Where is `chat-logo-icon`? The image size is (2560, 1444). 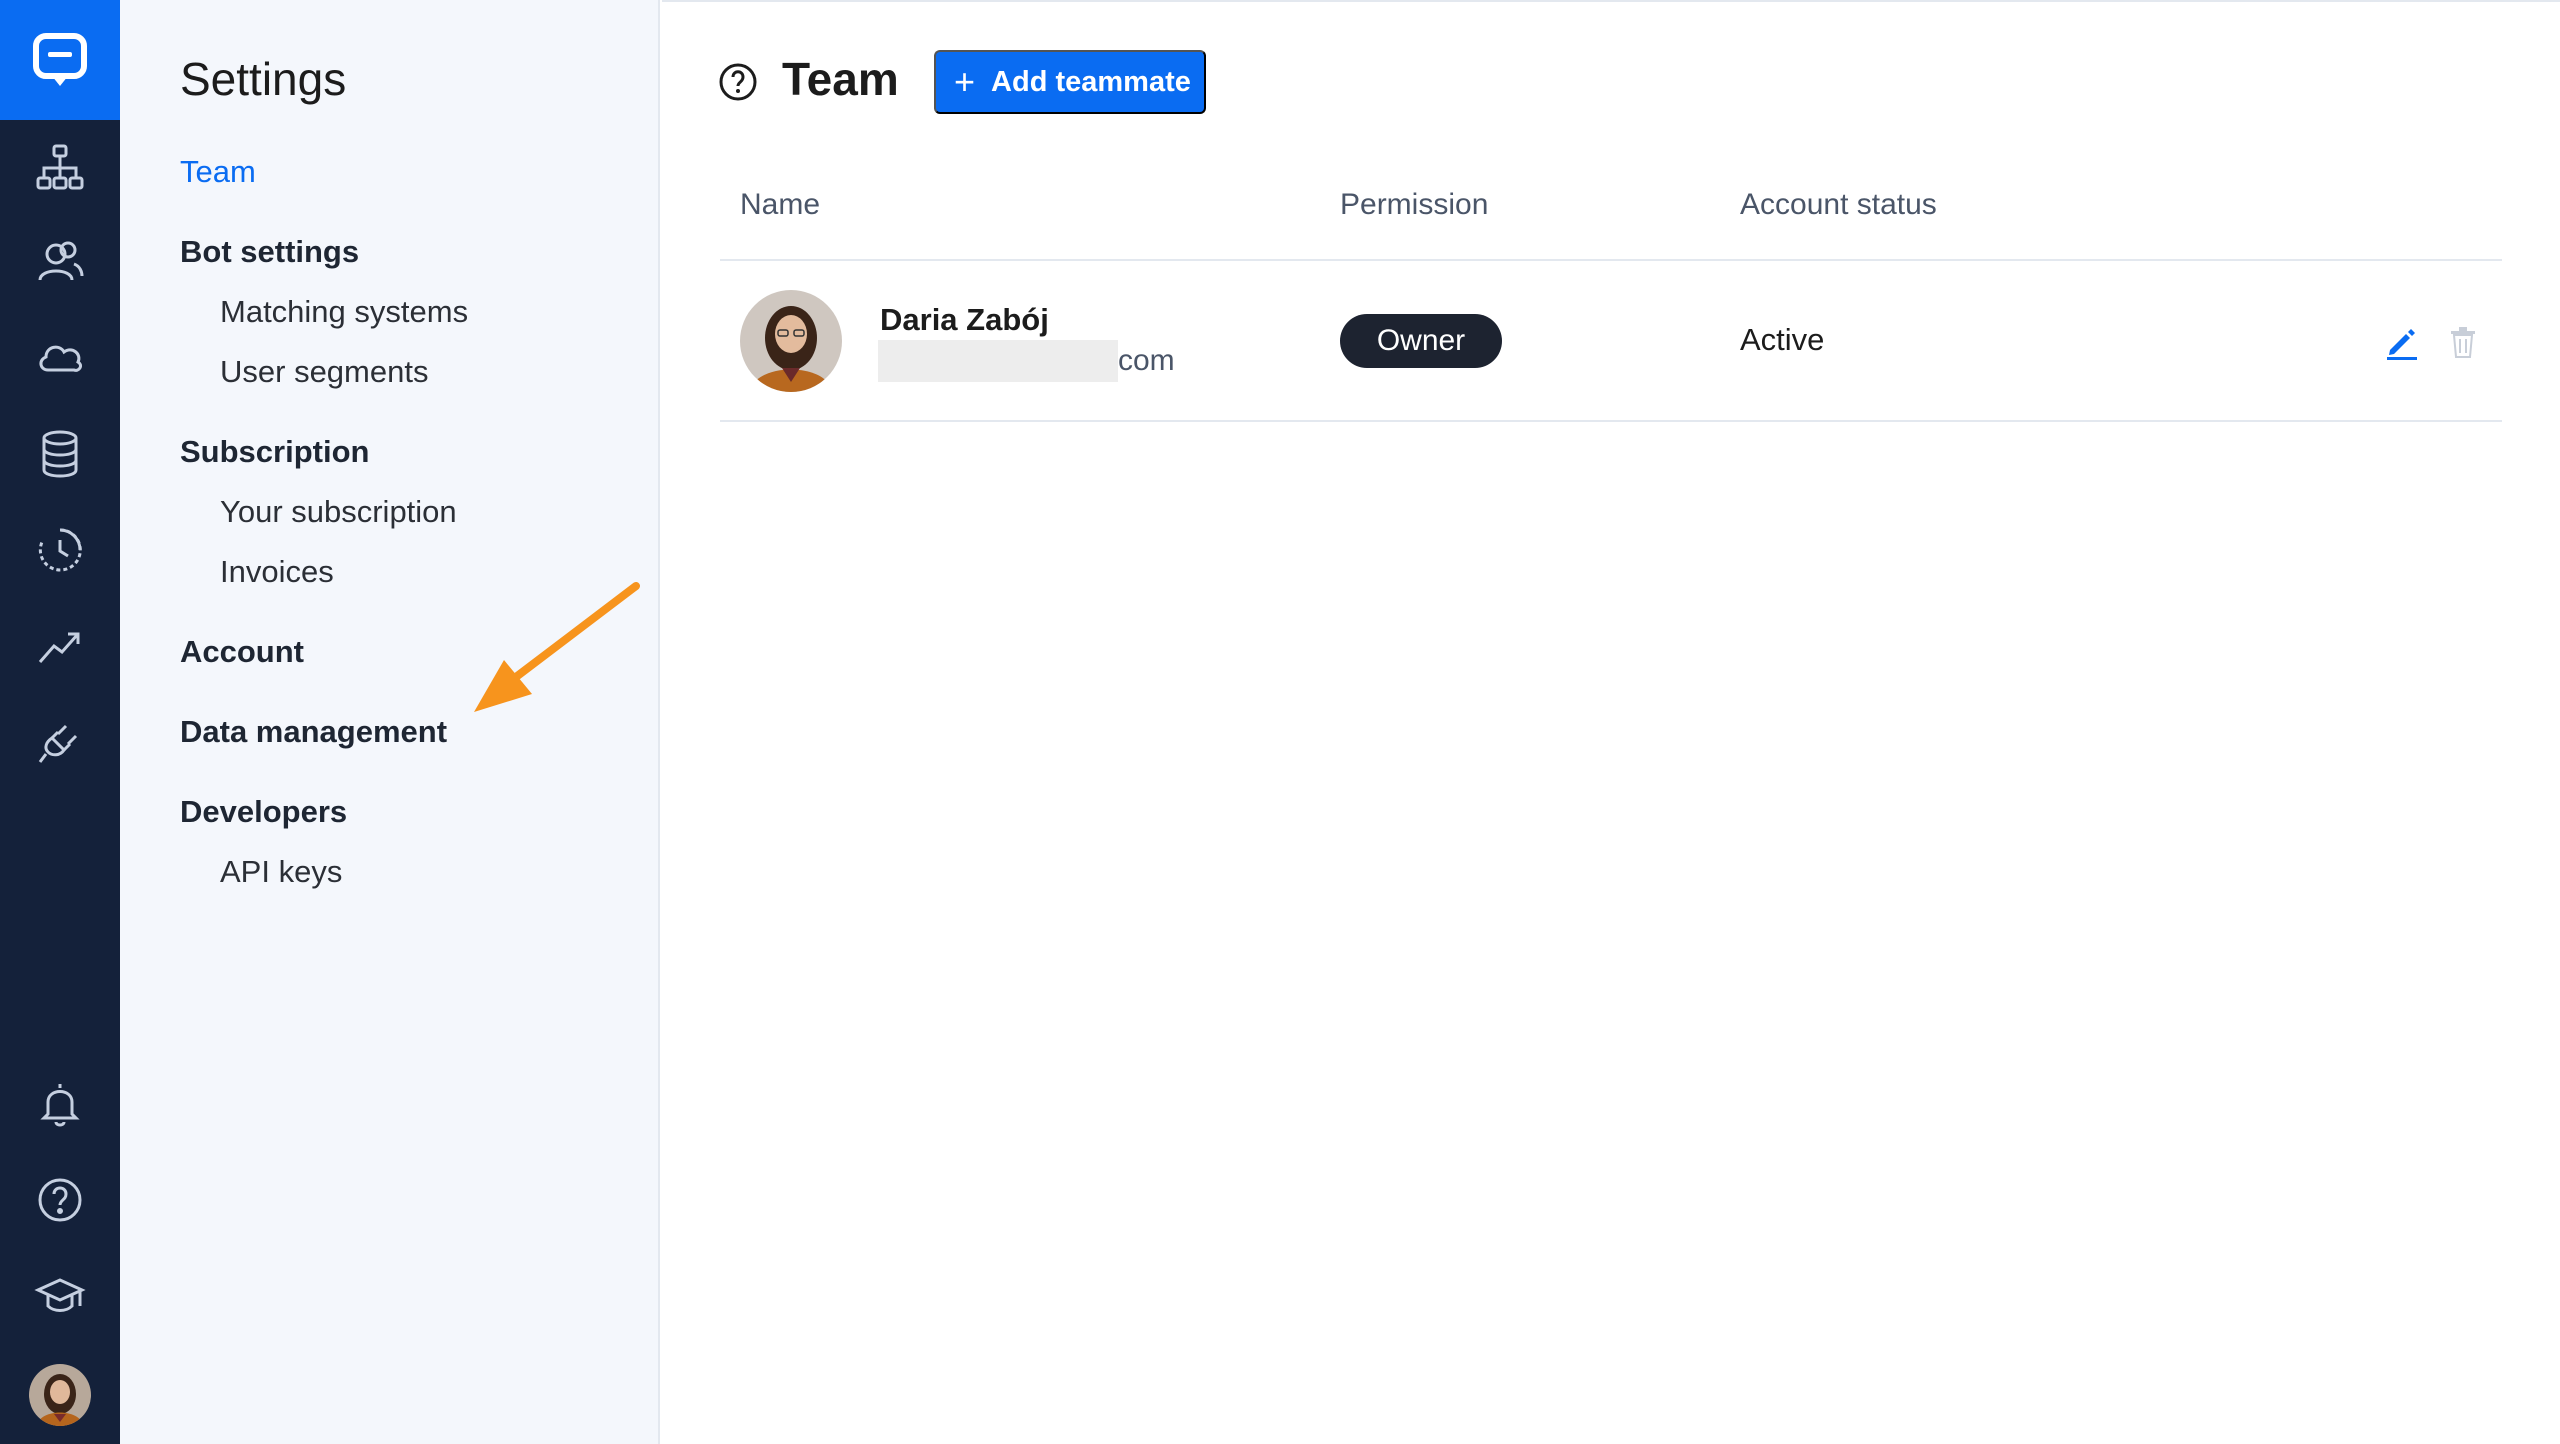
chat-logo-icon is located at coordinates (60, 60).